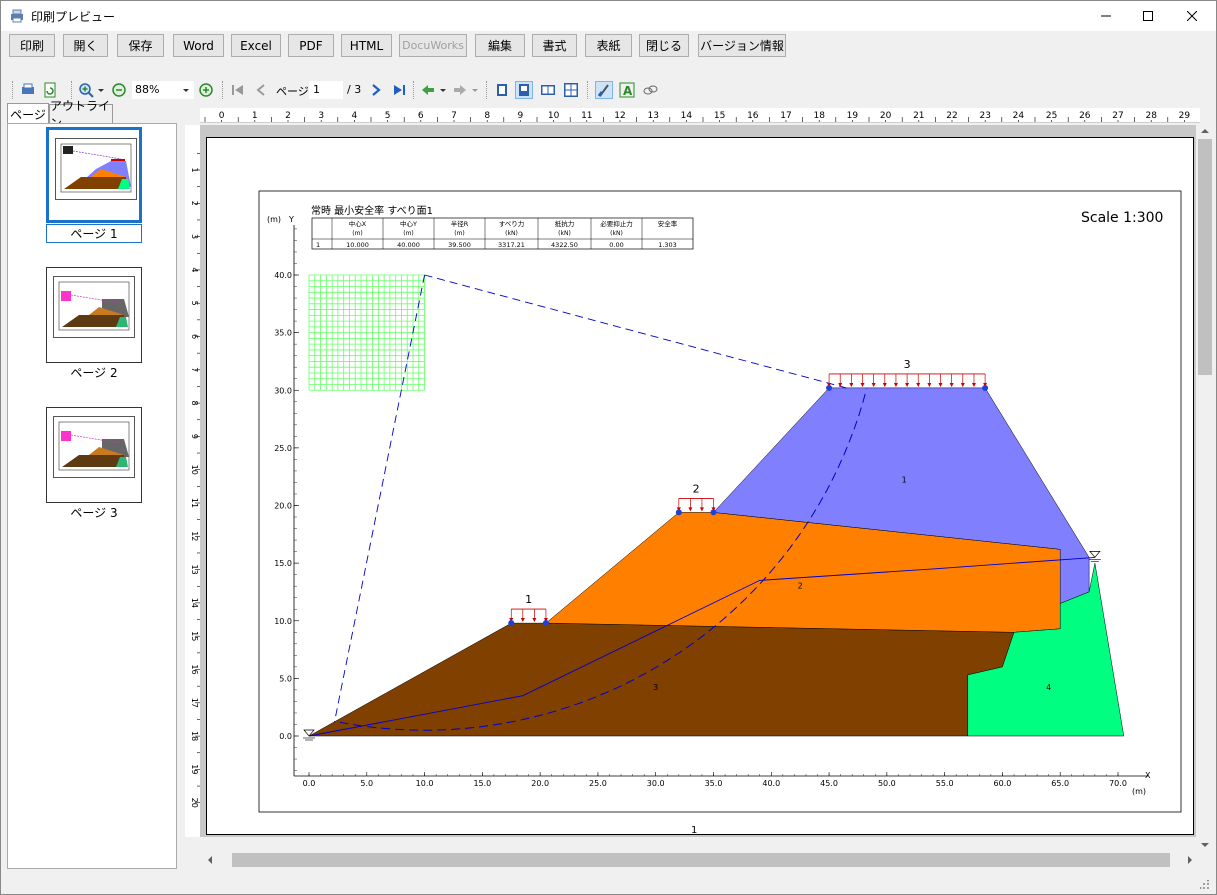 Image resolution: width=1217 pixels, height=895 pixels. I want to click on back-dropdown-icon, so click(443, 90).